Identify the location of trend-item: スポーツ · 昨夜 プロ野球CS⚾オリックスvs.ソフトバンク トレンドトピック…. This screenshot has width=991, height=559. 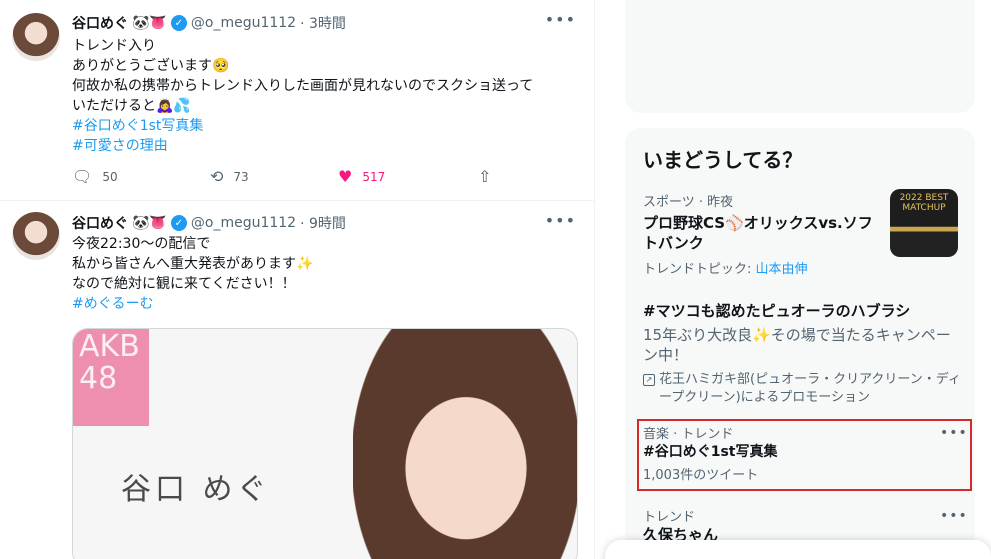
(760, 235).